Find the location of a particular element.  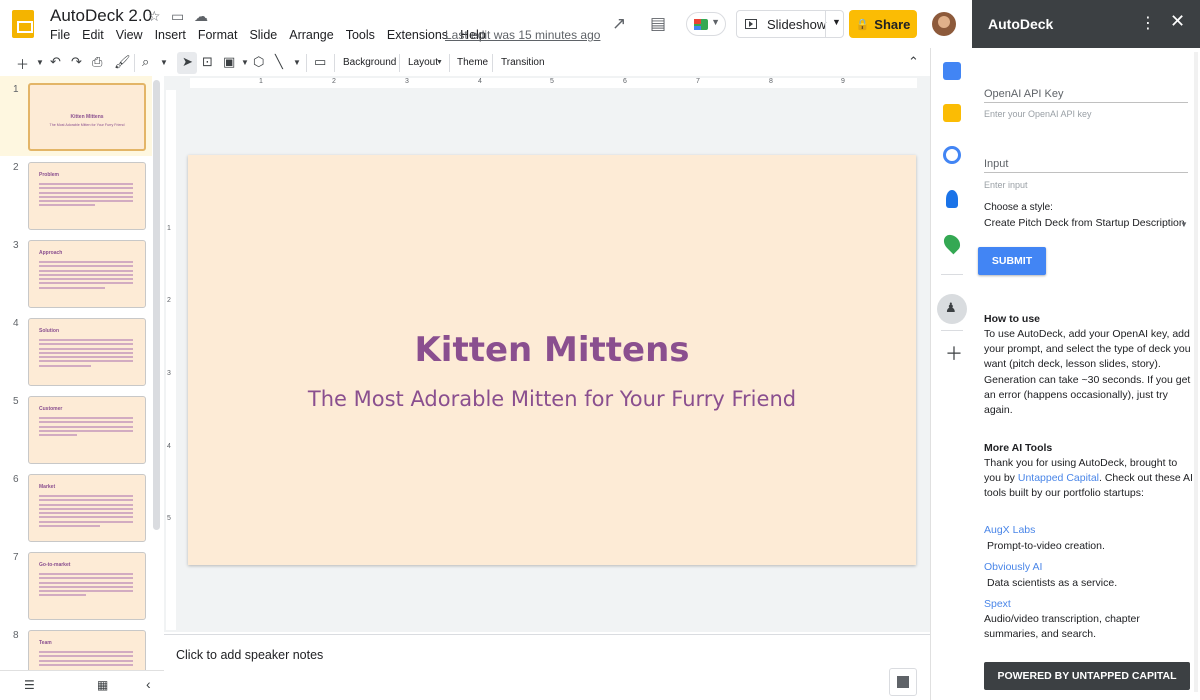

slide-thumbnail-6: Market is located at coordinates (87, 508).